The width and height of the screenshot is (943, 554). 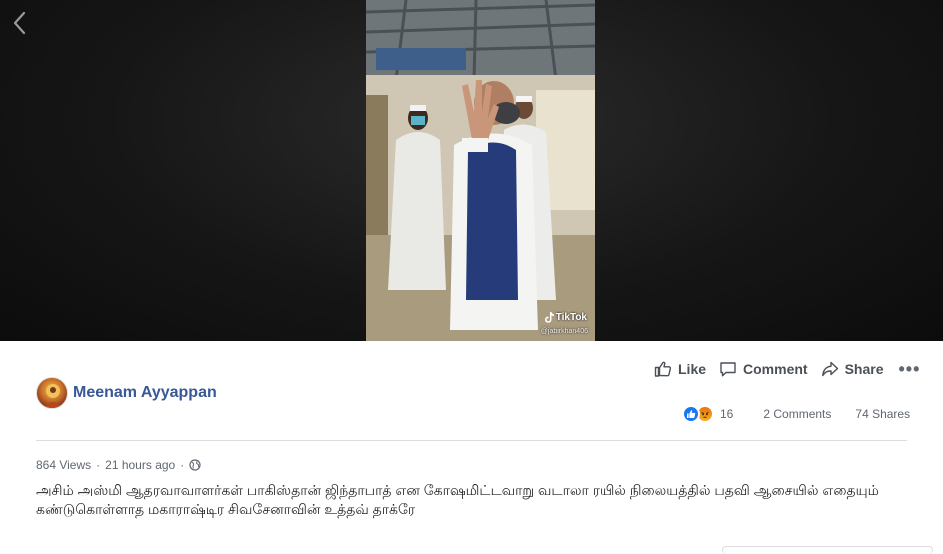 I want to click on engagement-stats: 16 2 Comments 74 Shares, so click(x=796, y=414).